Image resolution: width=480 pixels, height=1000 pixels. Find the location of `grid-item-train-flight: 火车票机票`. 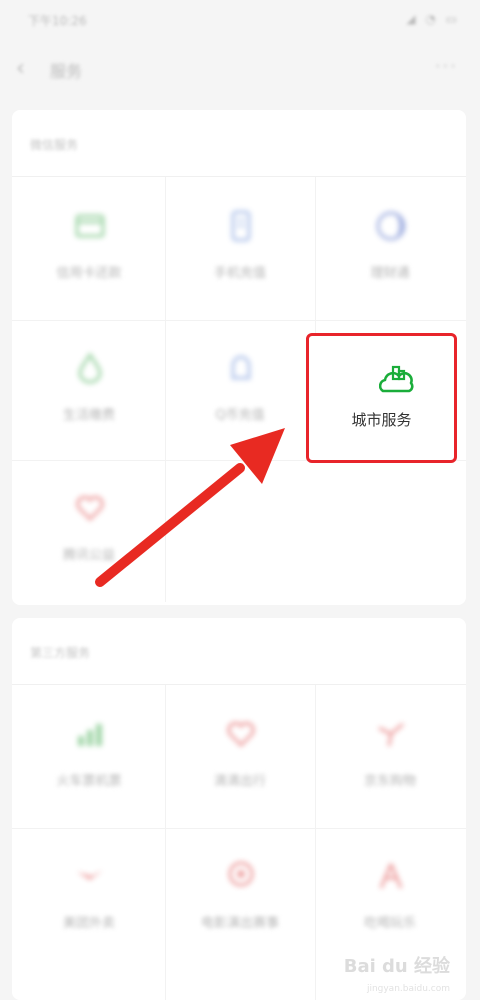

grid-item-train-flight: 火车票机票 is located at coordinates (89, 758).